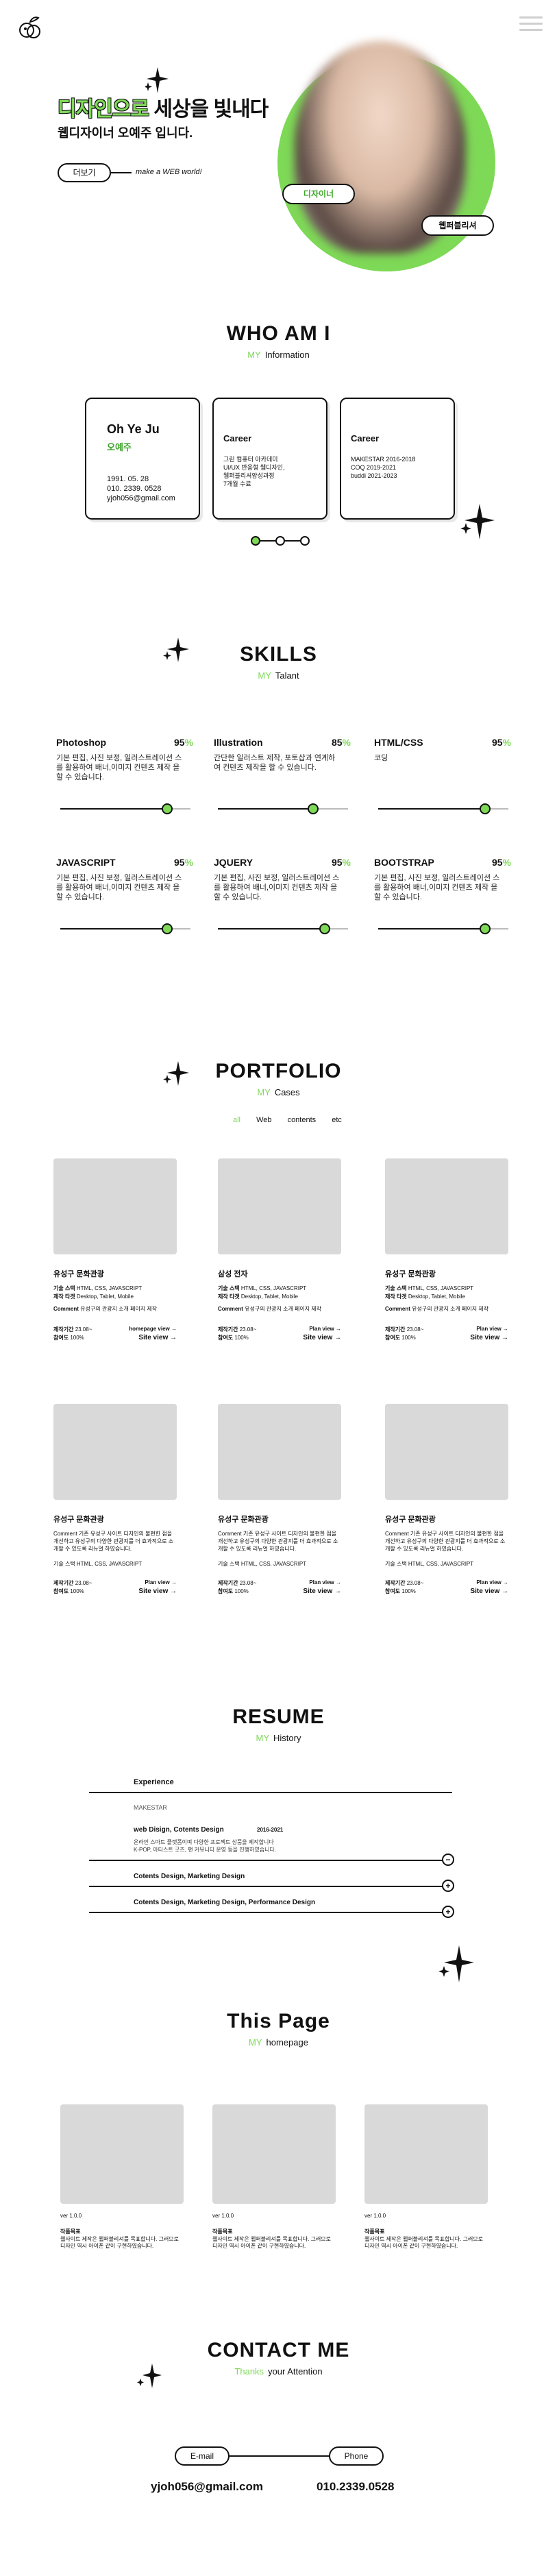  What do you see at coordinates (448, 1860) in the screenshot?
I see `collapse-button: −` at bounding box center [448, 1860].